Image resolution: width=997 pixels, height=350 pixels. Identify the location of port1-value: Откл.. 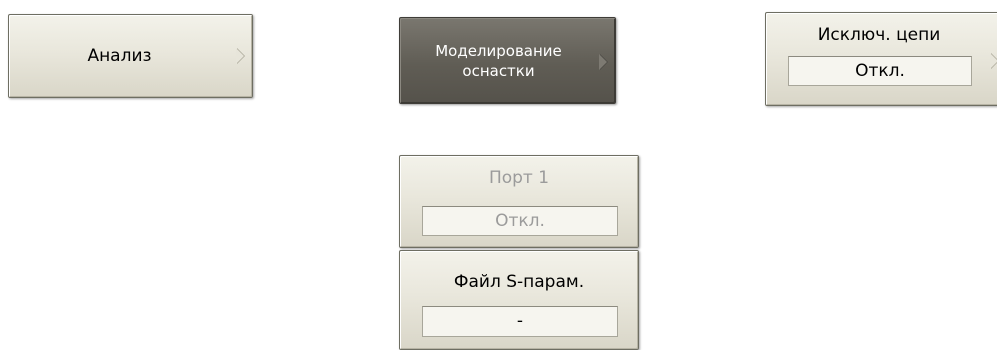
(520, 221).